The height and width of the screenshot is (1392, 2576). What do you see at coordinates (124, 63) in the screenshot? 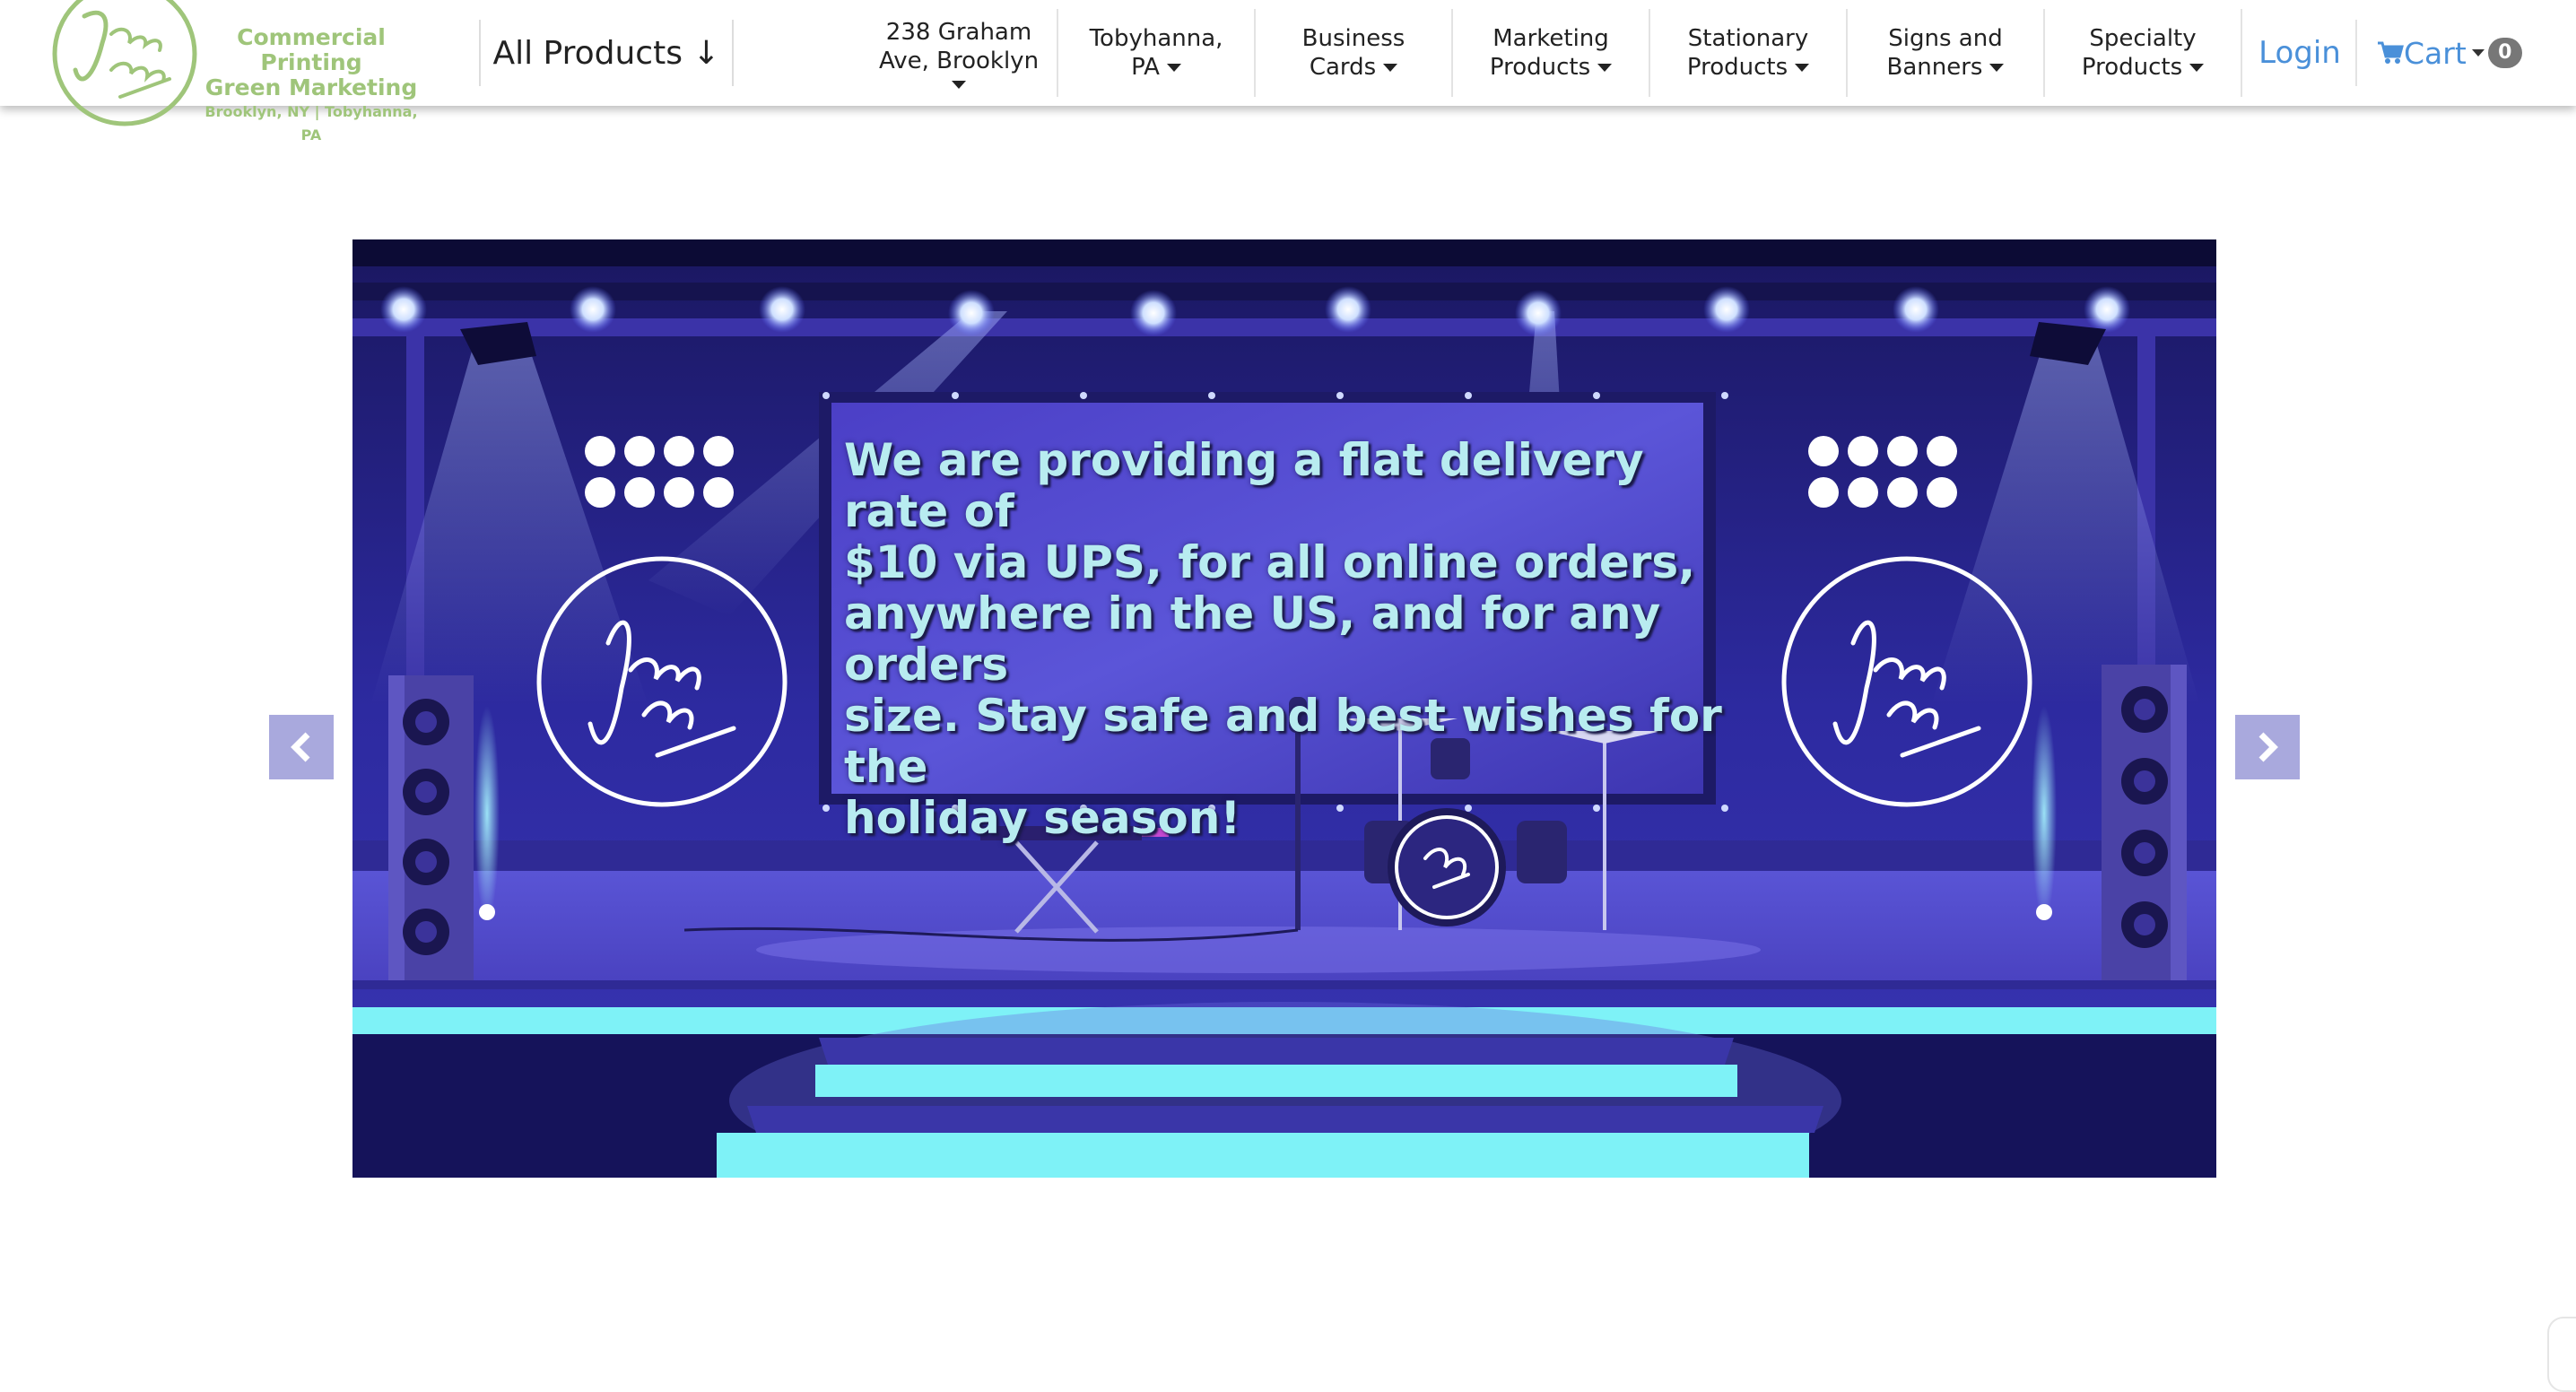
I see `logo-emblem-icon` at bounding box center [124, 63].